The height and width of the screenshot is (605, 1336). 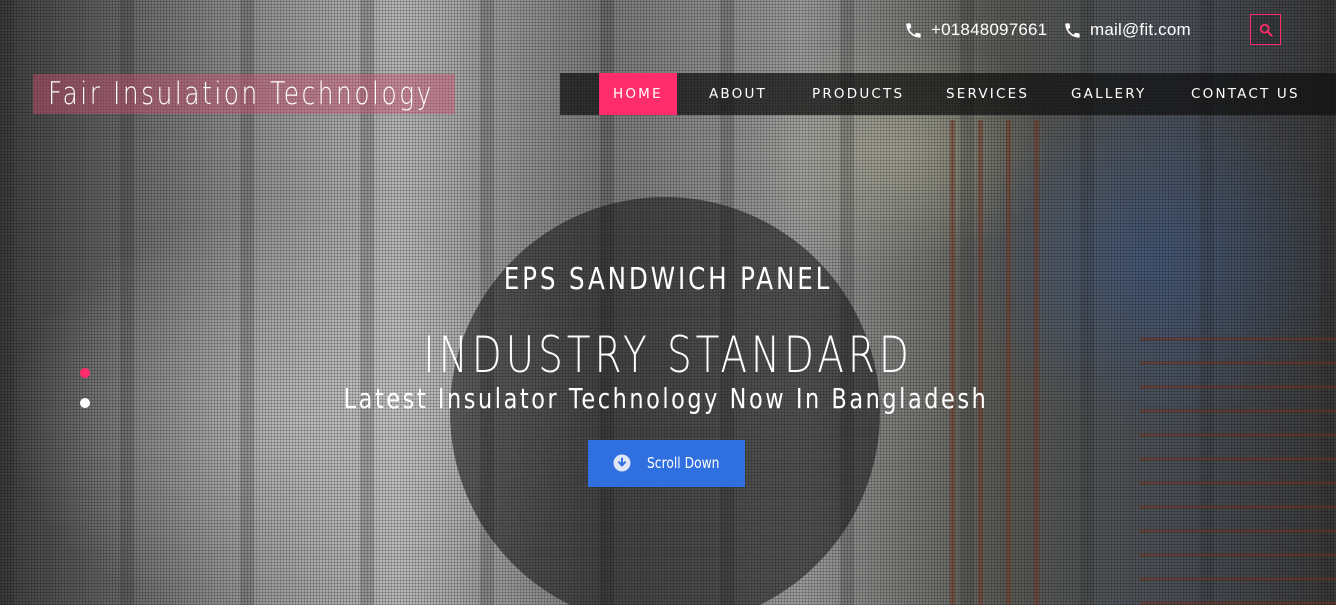 I want to click on hero-title: INDUSTRY STANDARD, so click(x=668, y=355).